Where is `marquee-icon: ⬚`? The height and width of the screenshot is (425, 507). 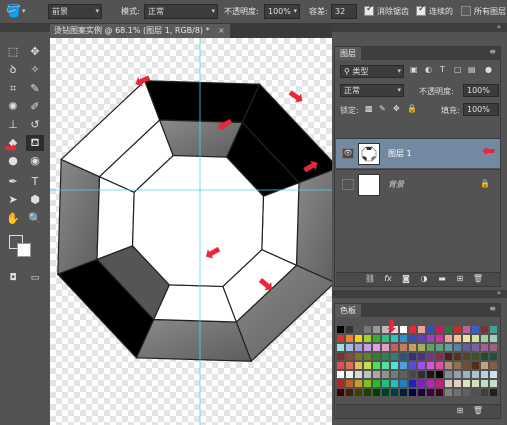 marquee-icon: ⬚ is located at coordinates (13, 52).